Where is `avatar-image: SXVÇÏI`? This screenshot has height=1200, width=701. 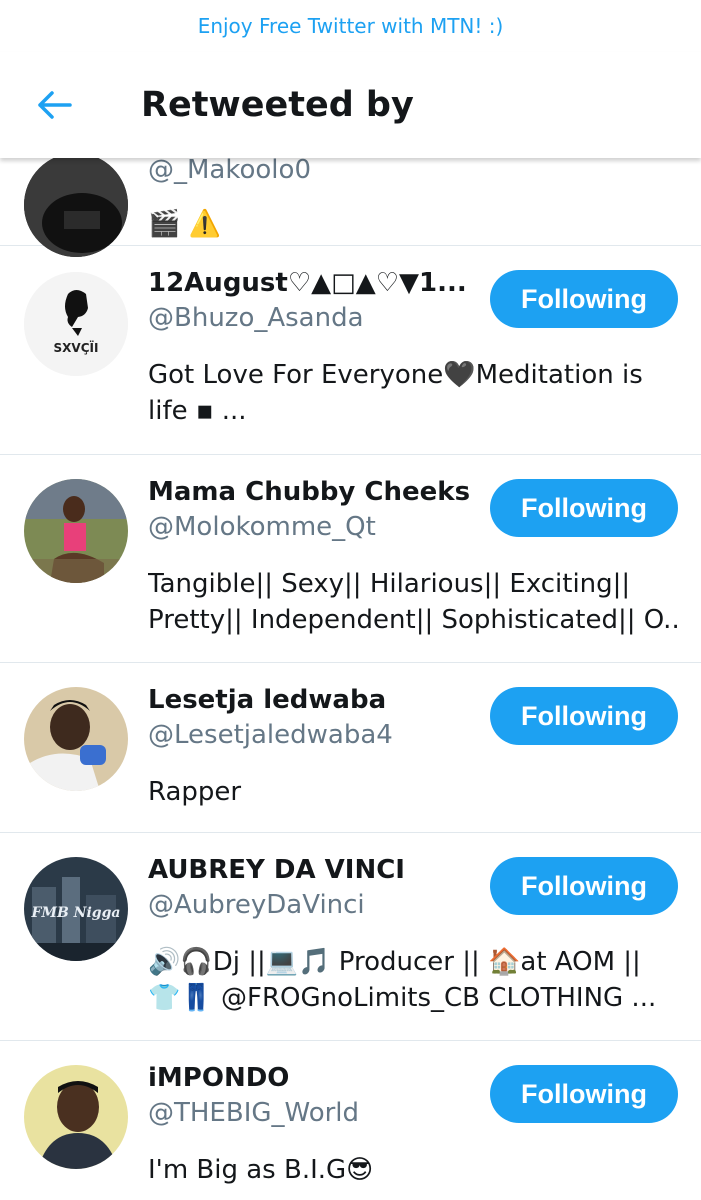 avatar-image: SXVÇÏI is located at coordinates (76, 324).